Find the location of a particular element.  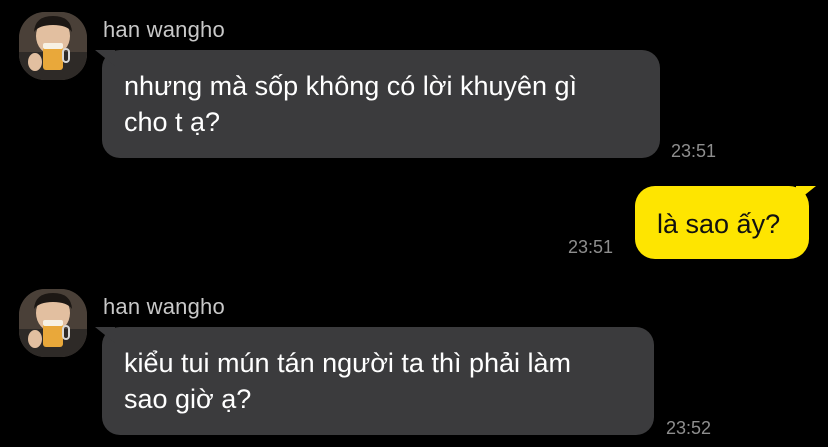

message-bubble: là sao ấy? is located at coordinates (725, 222).